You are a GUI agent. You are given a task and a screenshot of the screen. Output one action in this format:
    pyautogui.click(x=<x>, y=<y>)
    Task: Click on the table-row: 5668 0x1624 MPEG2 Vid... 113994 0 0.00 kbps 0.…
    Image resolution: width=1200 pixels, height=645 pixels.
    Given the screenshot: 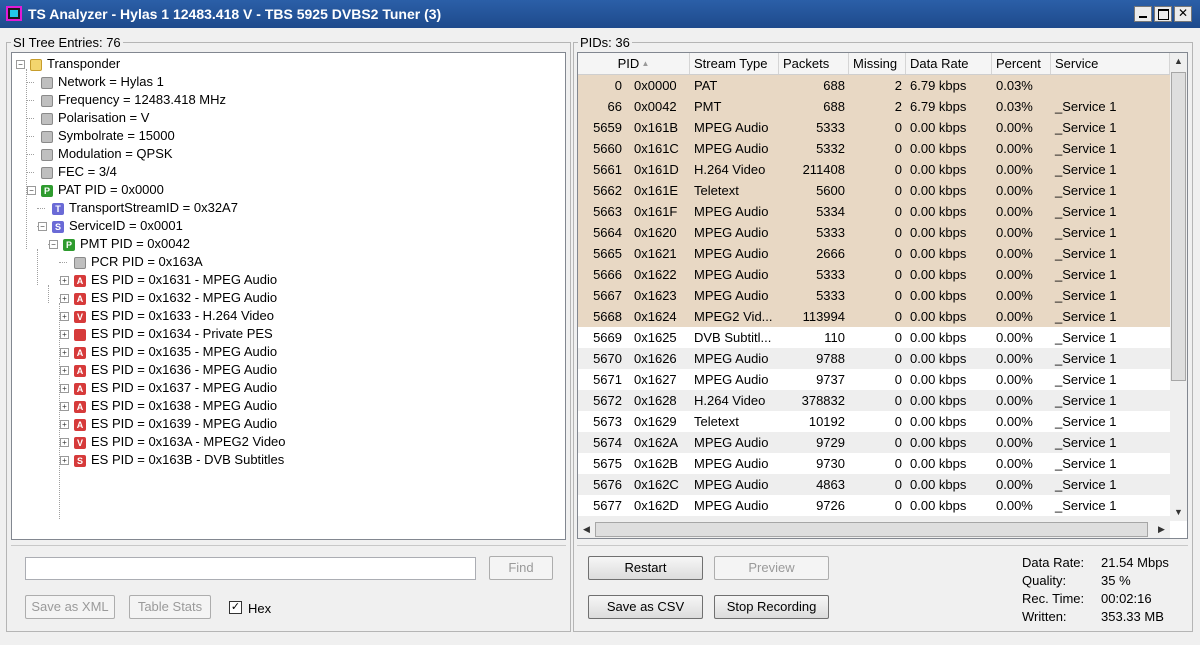 What is the action you would take?
    pyautogui.click(x=874, y=316)
    